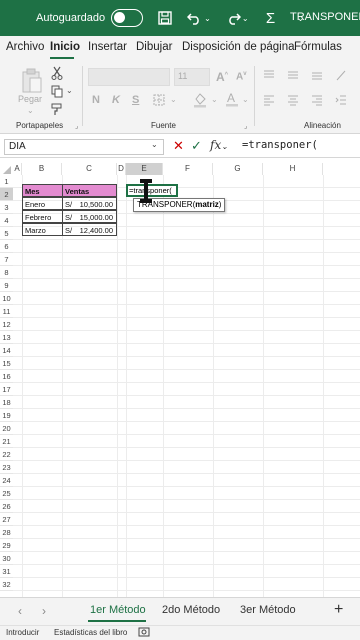 The width and height of the screenshot is (360, 640). Describe the element at coordinates (30, 110) in the screenshot. I see `paste-chevron-icon: ⌄` at that location.